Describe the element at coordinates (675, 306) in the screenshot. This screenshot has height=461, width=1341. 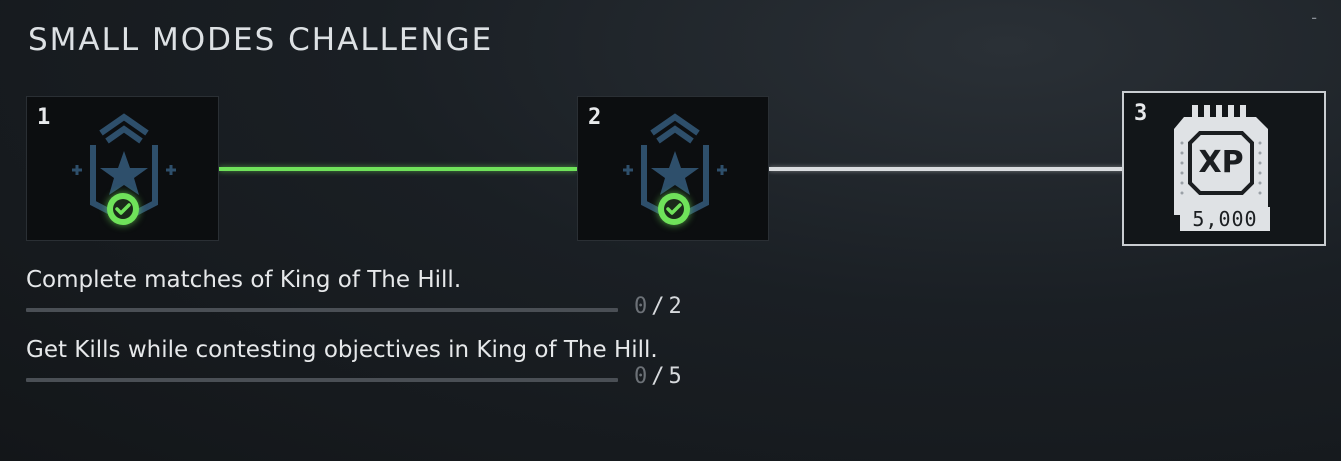
I see `progress-total: 2` at that location.